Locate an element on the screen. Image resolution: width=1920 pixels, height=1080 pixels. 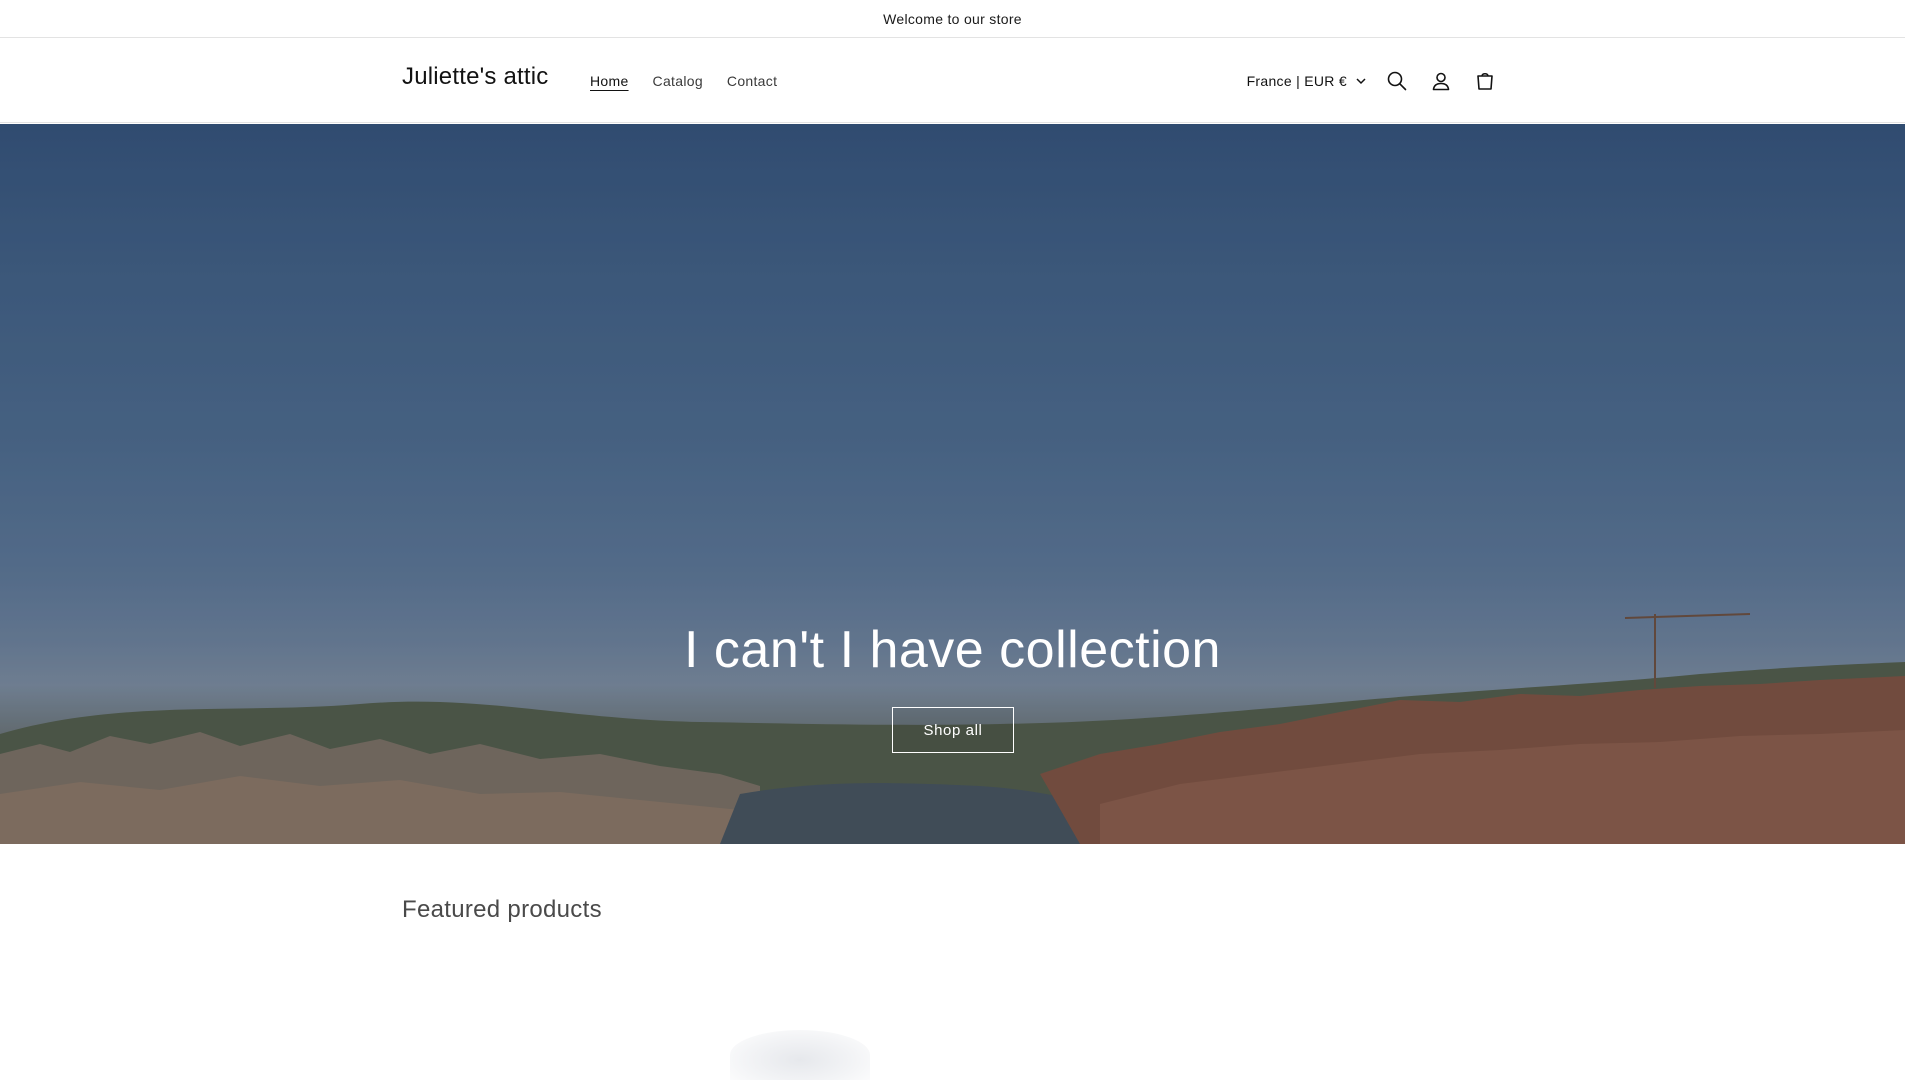
cart-button is located at coordinates (1485, 81).